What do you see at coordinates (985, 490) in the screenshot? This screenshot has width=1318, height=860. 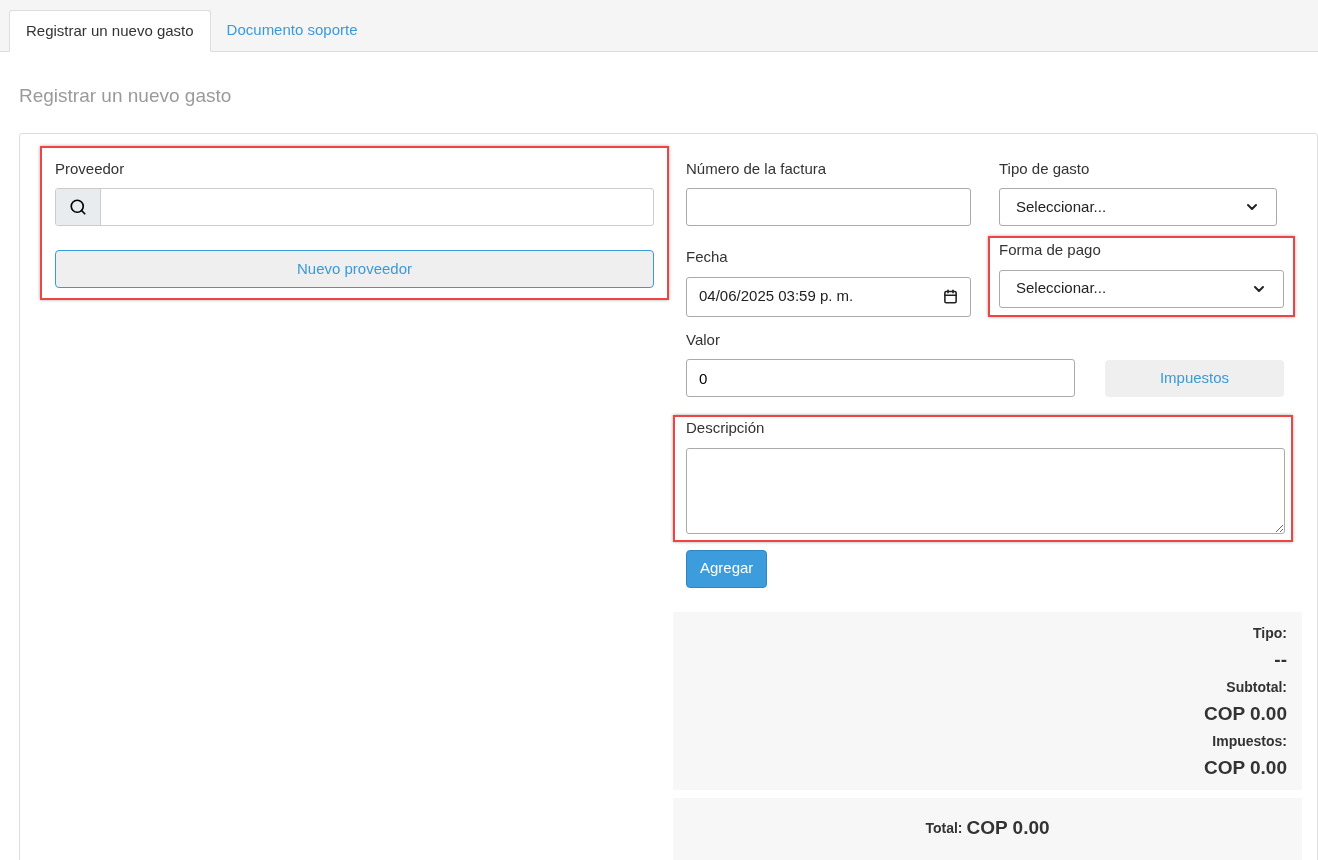 I see `description-field` at bounding box center [985, 490].